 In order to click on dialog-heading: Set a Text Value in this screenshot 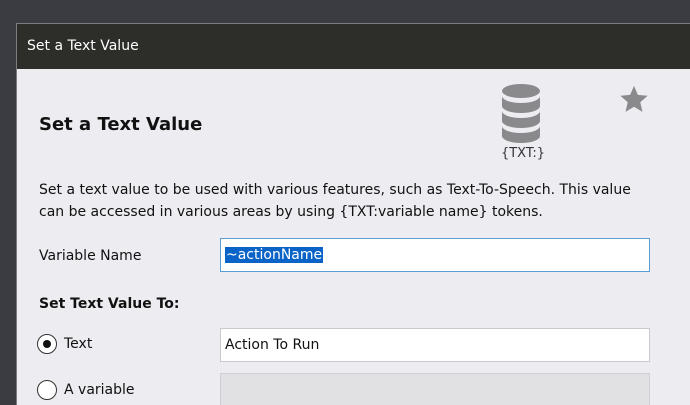, I will do `click(121, 124)`.